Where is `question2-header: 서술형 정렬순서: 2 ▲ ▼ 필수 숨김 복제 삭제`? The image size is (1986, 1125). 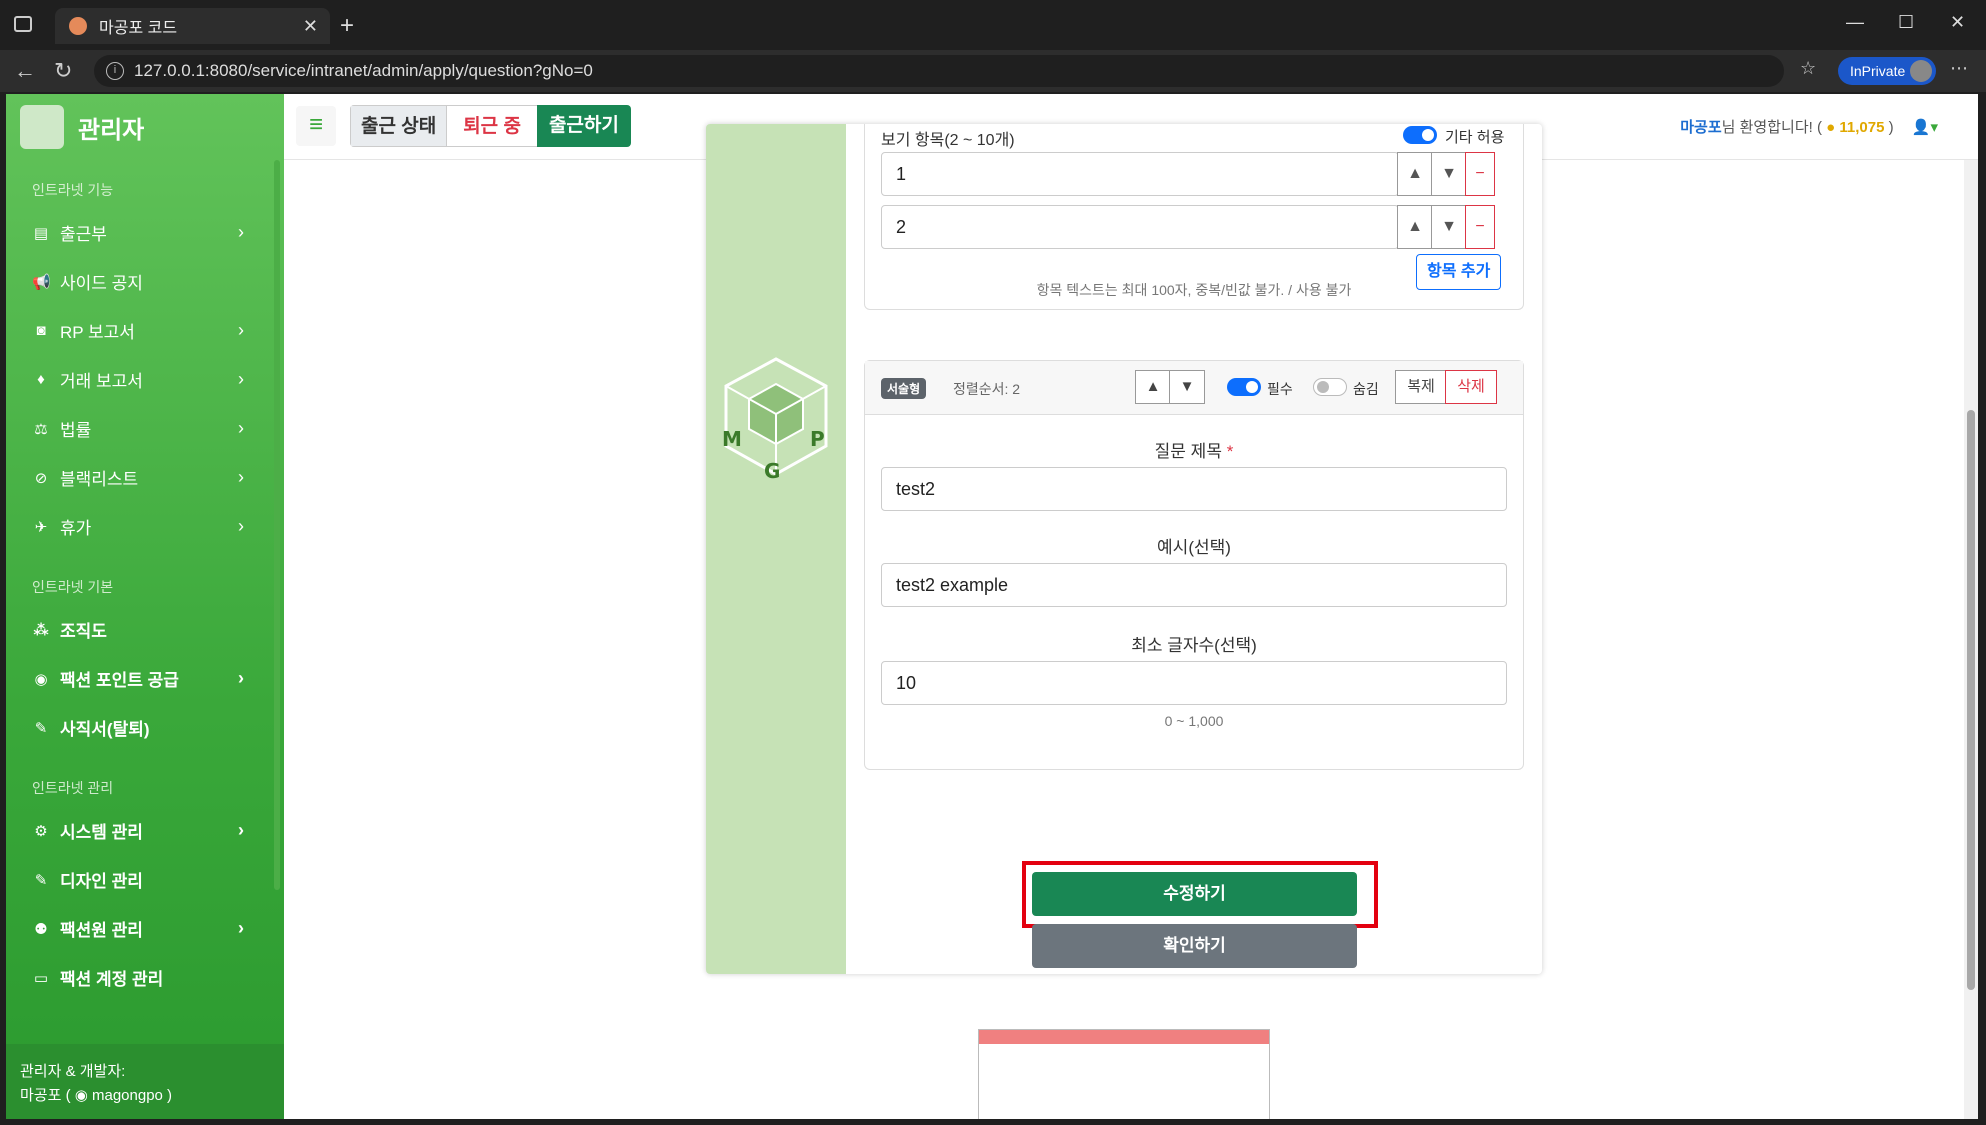 question2-header: 서술형 정렬순서: 2 ▲ ▼ 필수 숨김 복제 삭제 is located at coordinates (1194, 388).